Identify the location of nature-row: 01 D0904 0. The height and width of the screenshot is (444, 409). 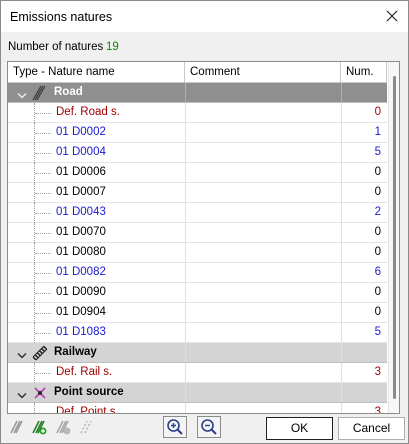
(197, 313).